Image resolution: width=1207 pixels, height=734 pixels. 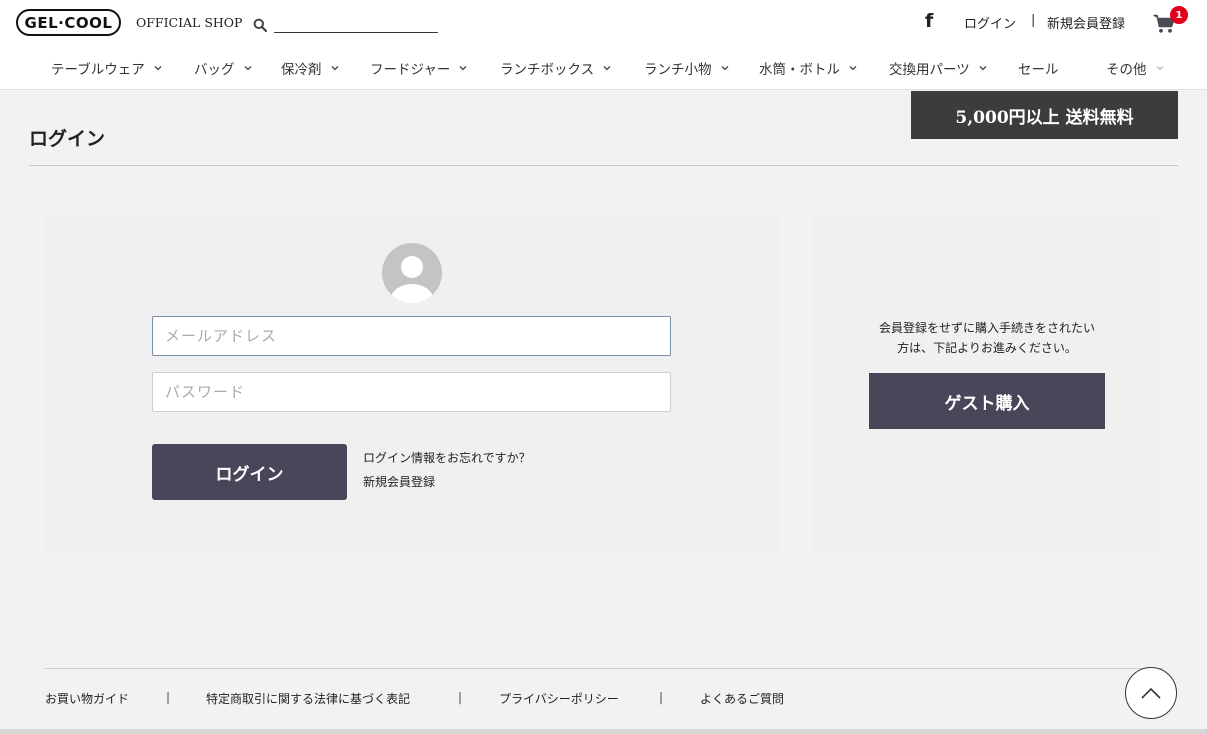 I want to click on search-icon, so click(x=260, y=25).